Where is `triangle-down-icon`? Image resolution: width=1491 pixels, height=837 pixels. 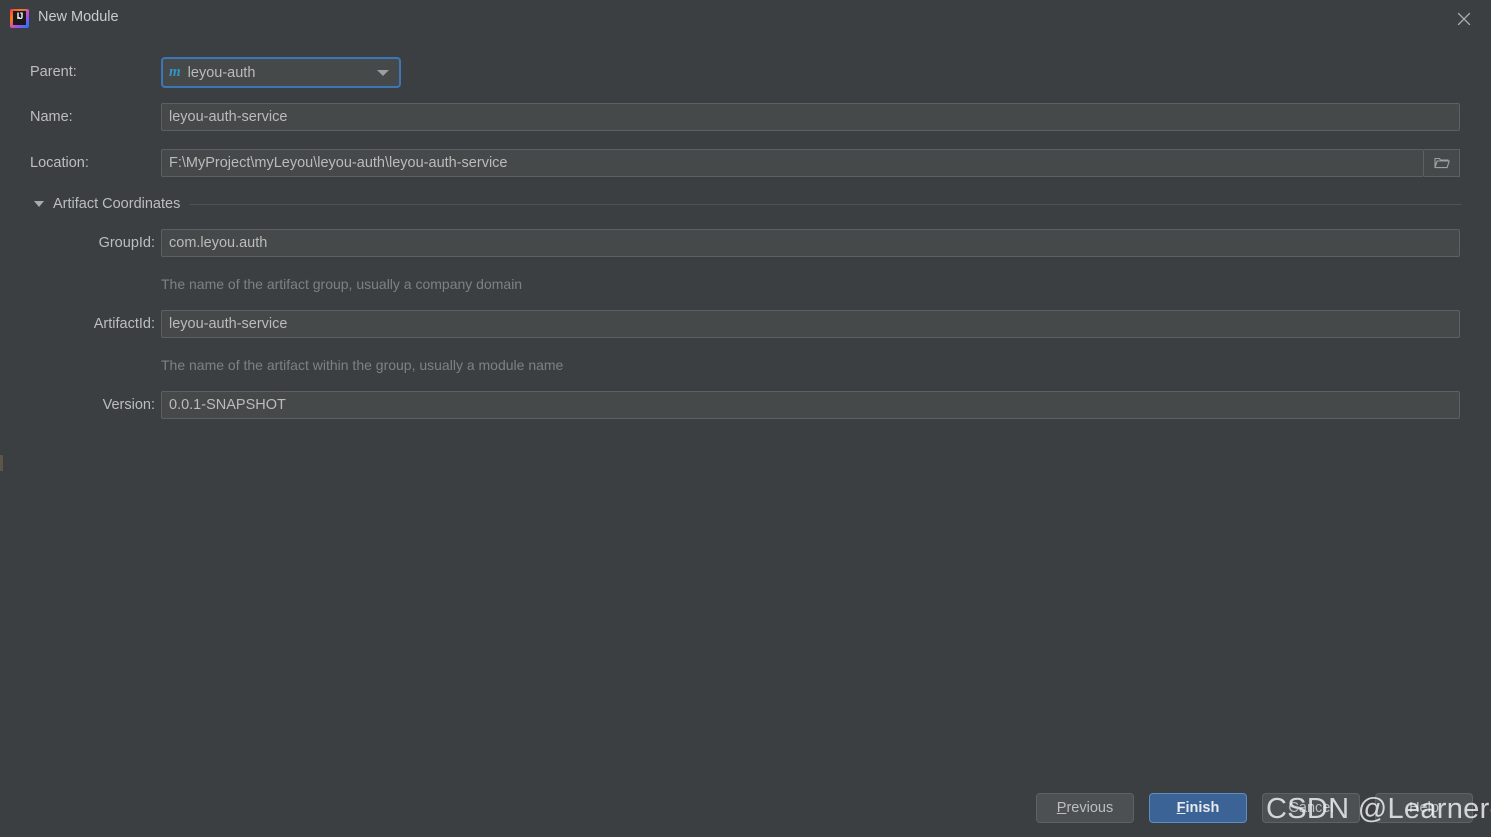 triangle-down-icon is located at coordinates (39, 204).